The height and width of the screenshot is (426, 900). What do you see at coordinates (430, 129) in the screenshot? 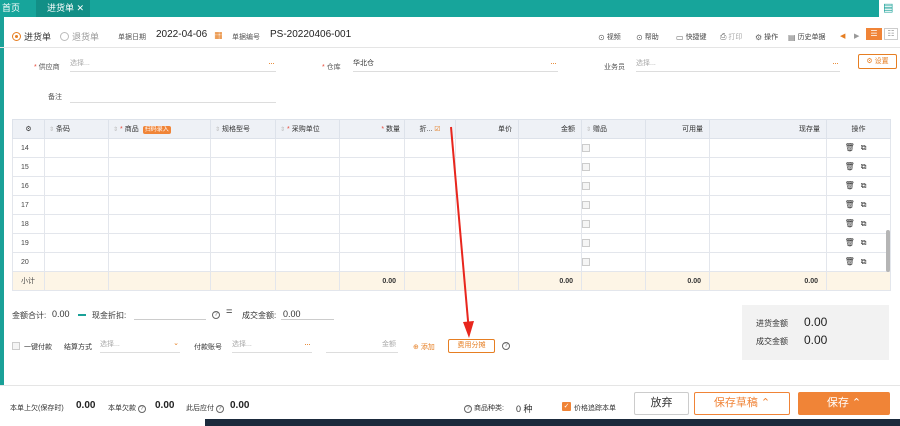
I see `col-discount: 折... ☑` at bounding box center [430, 129].